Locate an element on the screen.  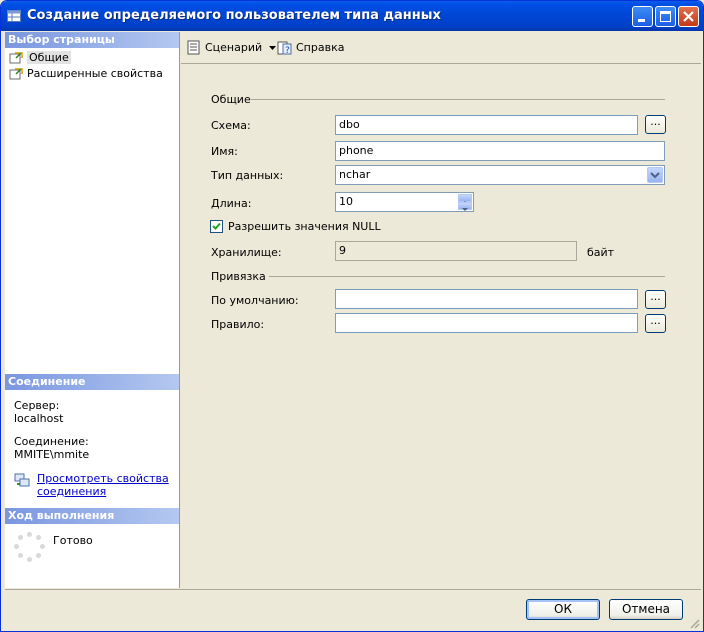
datatype-label: Тип данных: is located at coordinates (247, 175).